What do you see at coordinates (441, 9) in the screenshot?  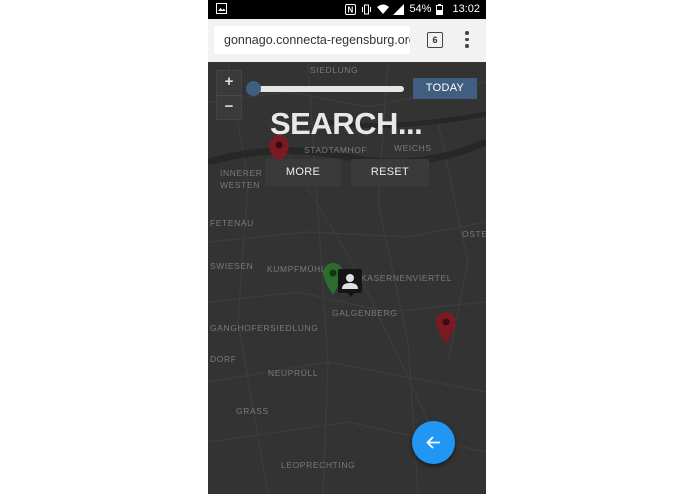 I see `battery-icon` at bounding box center [441, 9].